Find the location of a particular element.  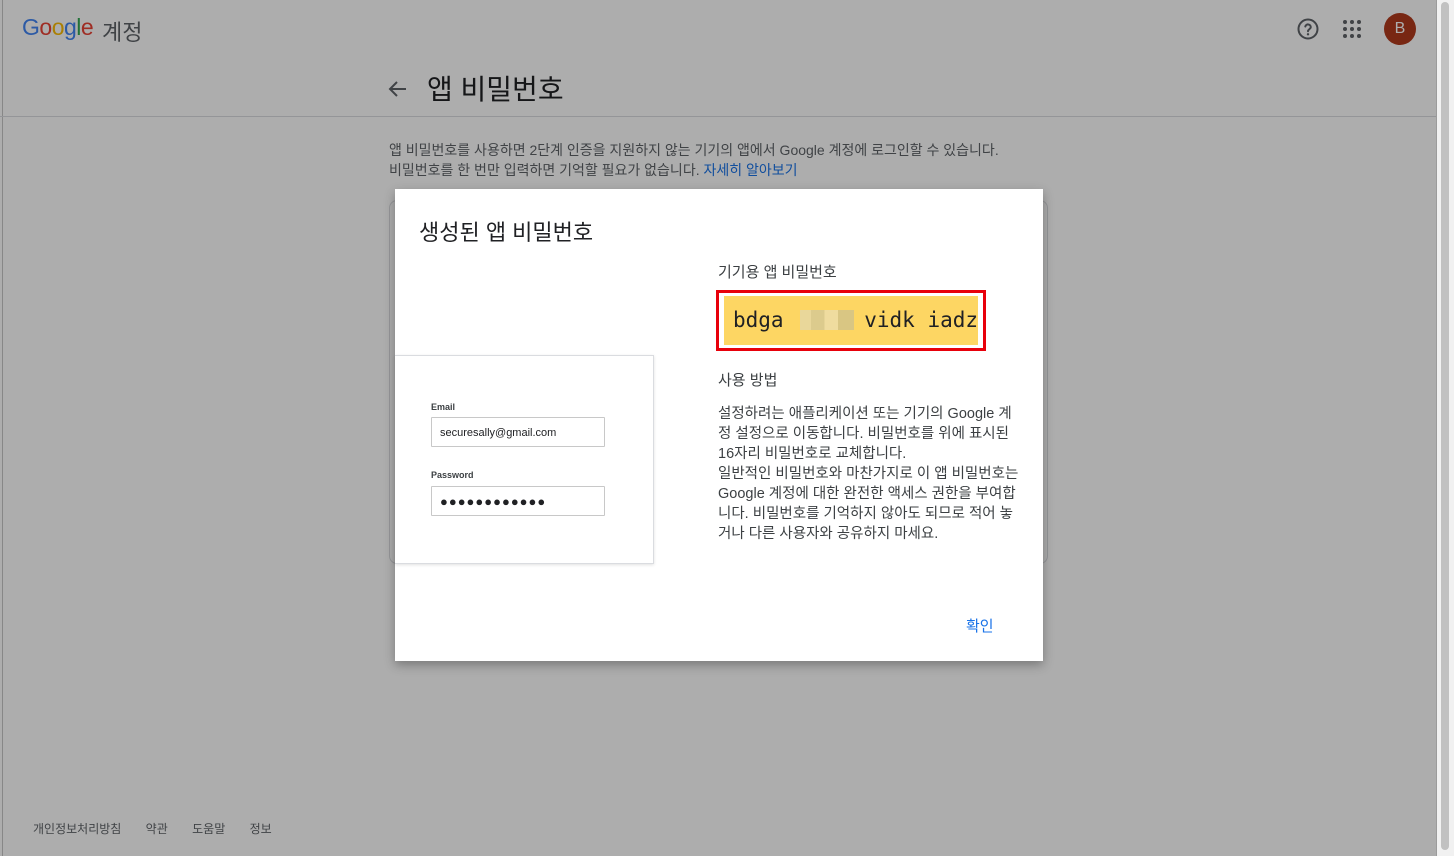

redacted-segment is located at coordinates (827, 320).